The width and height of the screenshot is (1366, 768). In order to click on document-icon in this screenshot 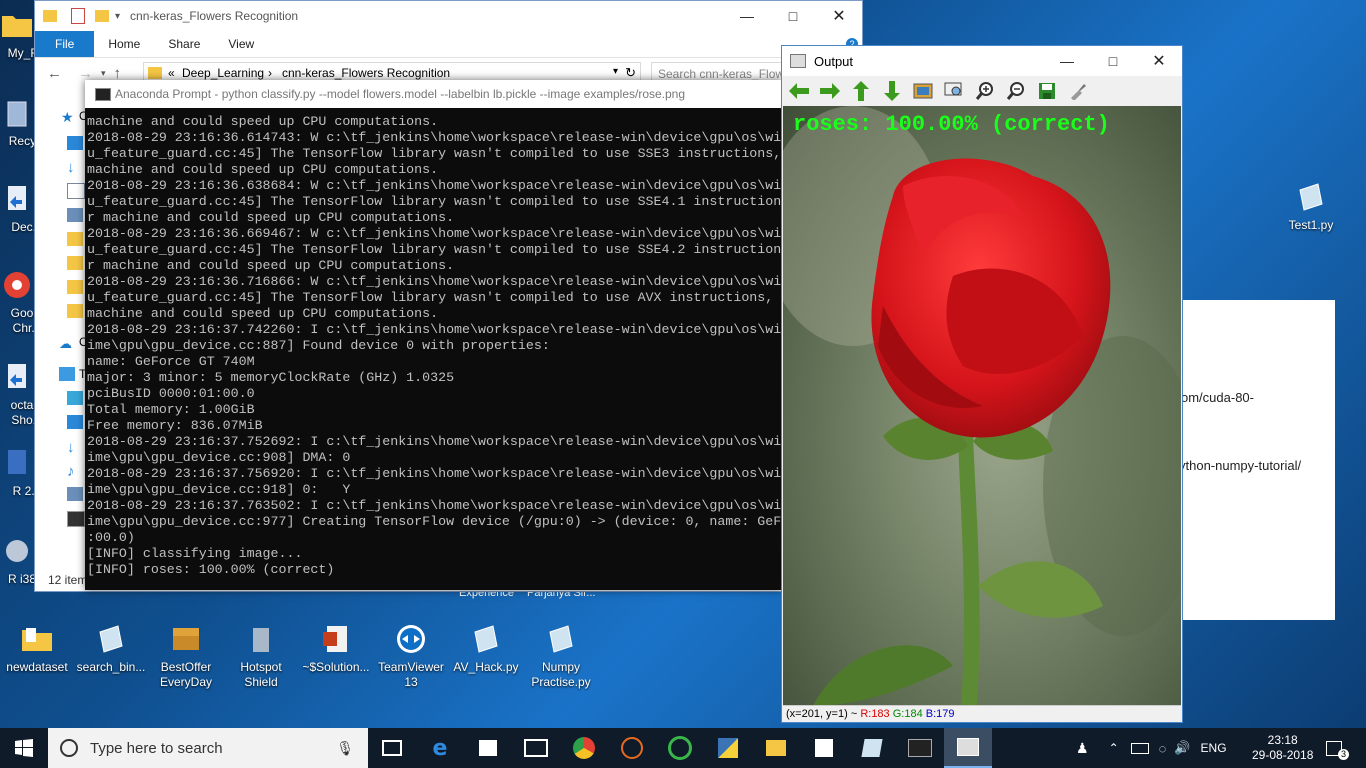, I will do `click(76, 191)`.